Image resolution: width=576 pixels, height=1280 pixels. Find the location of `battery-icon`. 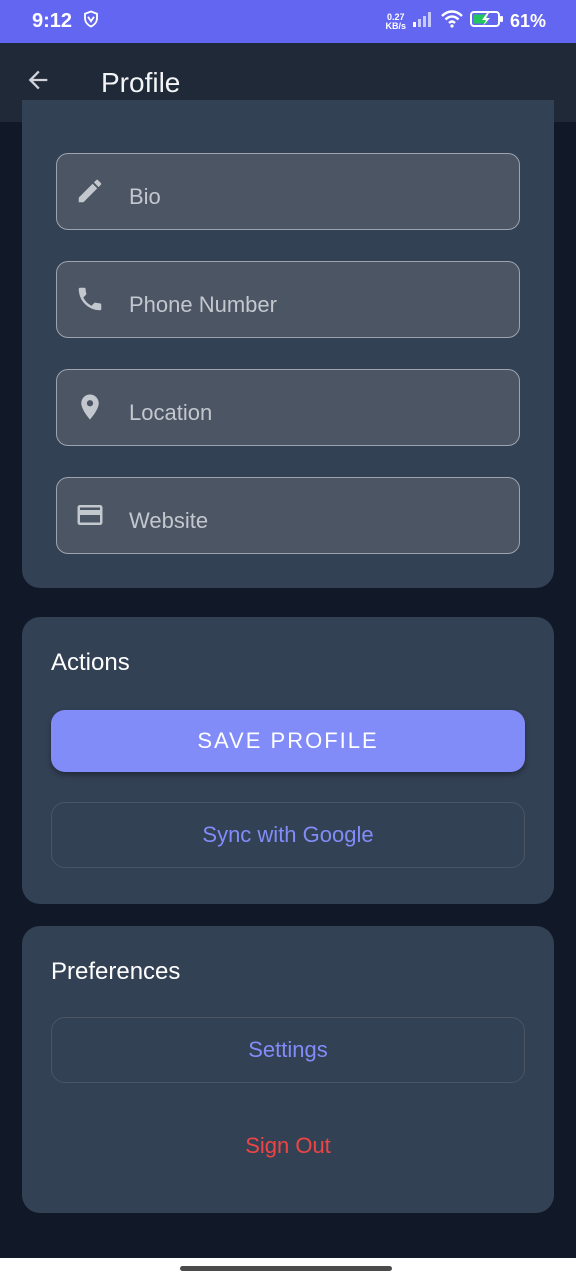

battery-icon is located at coordinates (486, 21).